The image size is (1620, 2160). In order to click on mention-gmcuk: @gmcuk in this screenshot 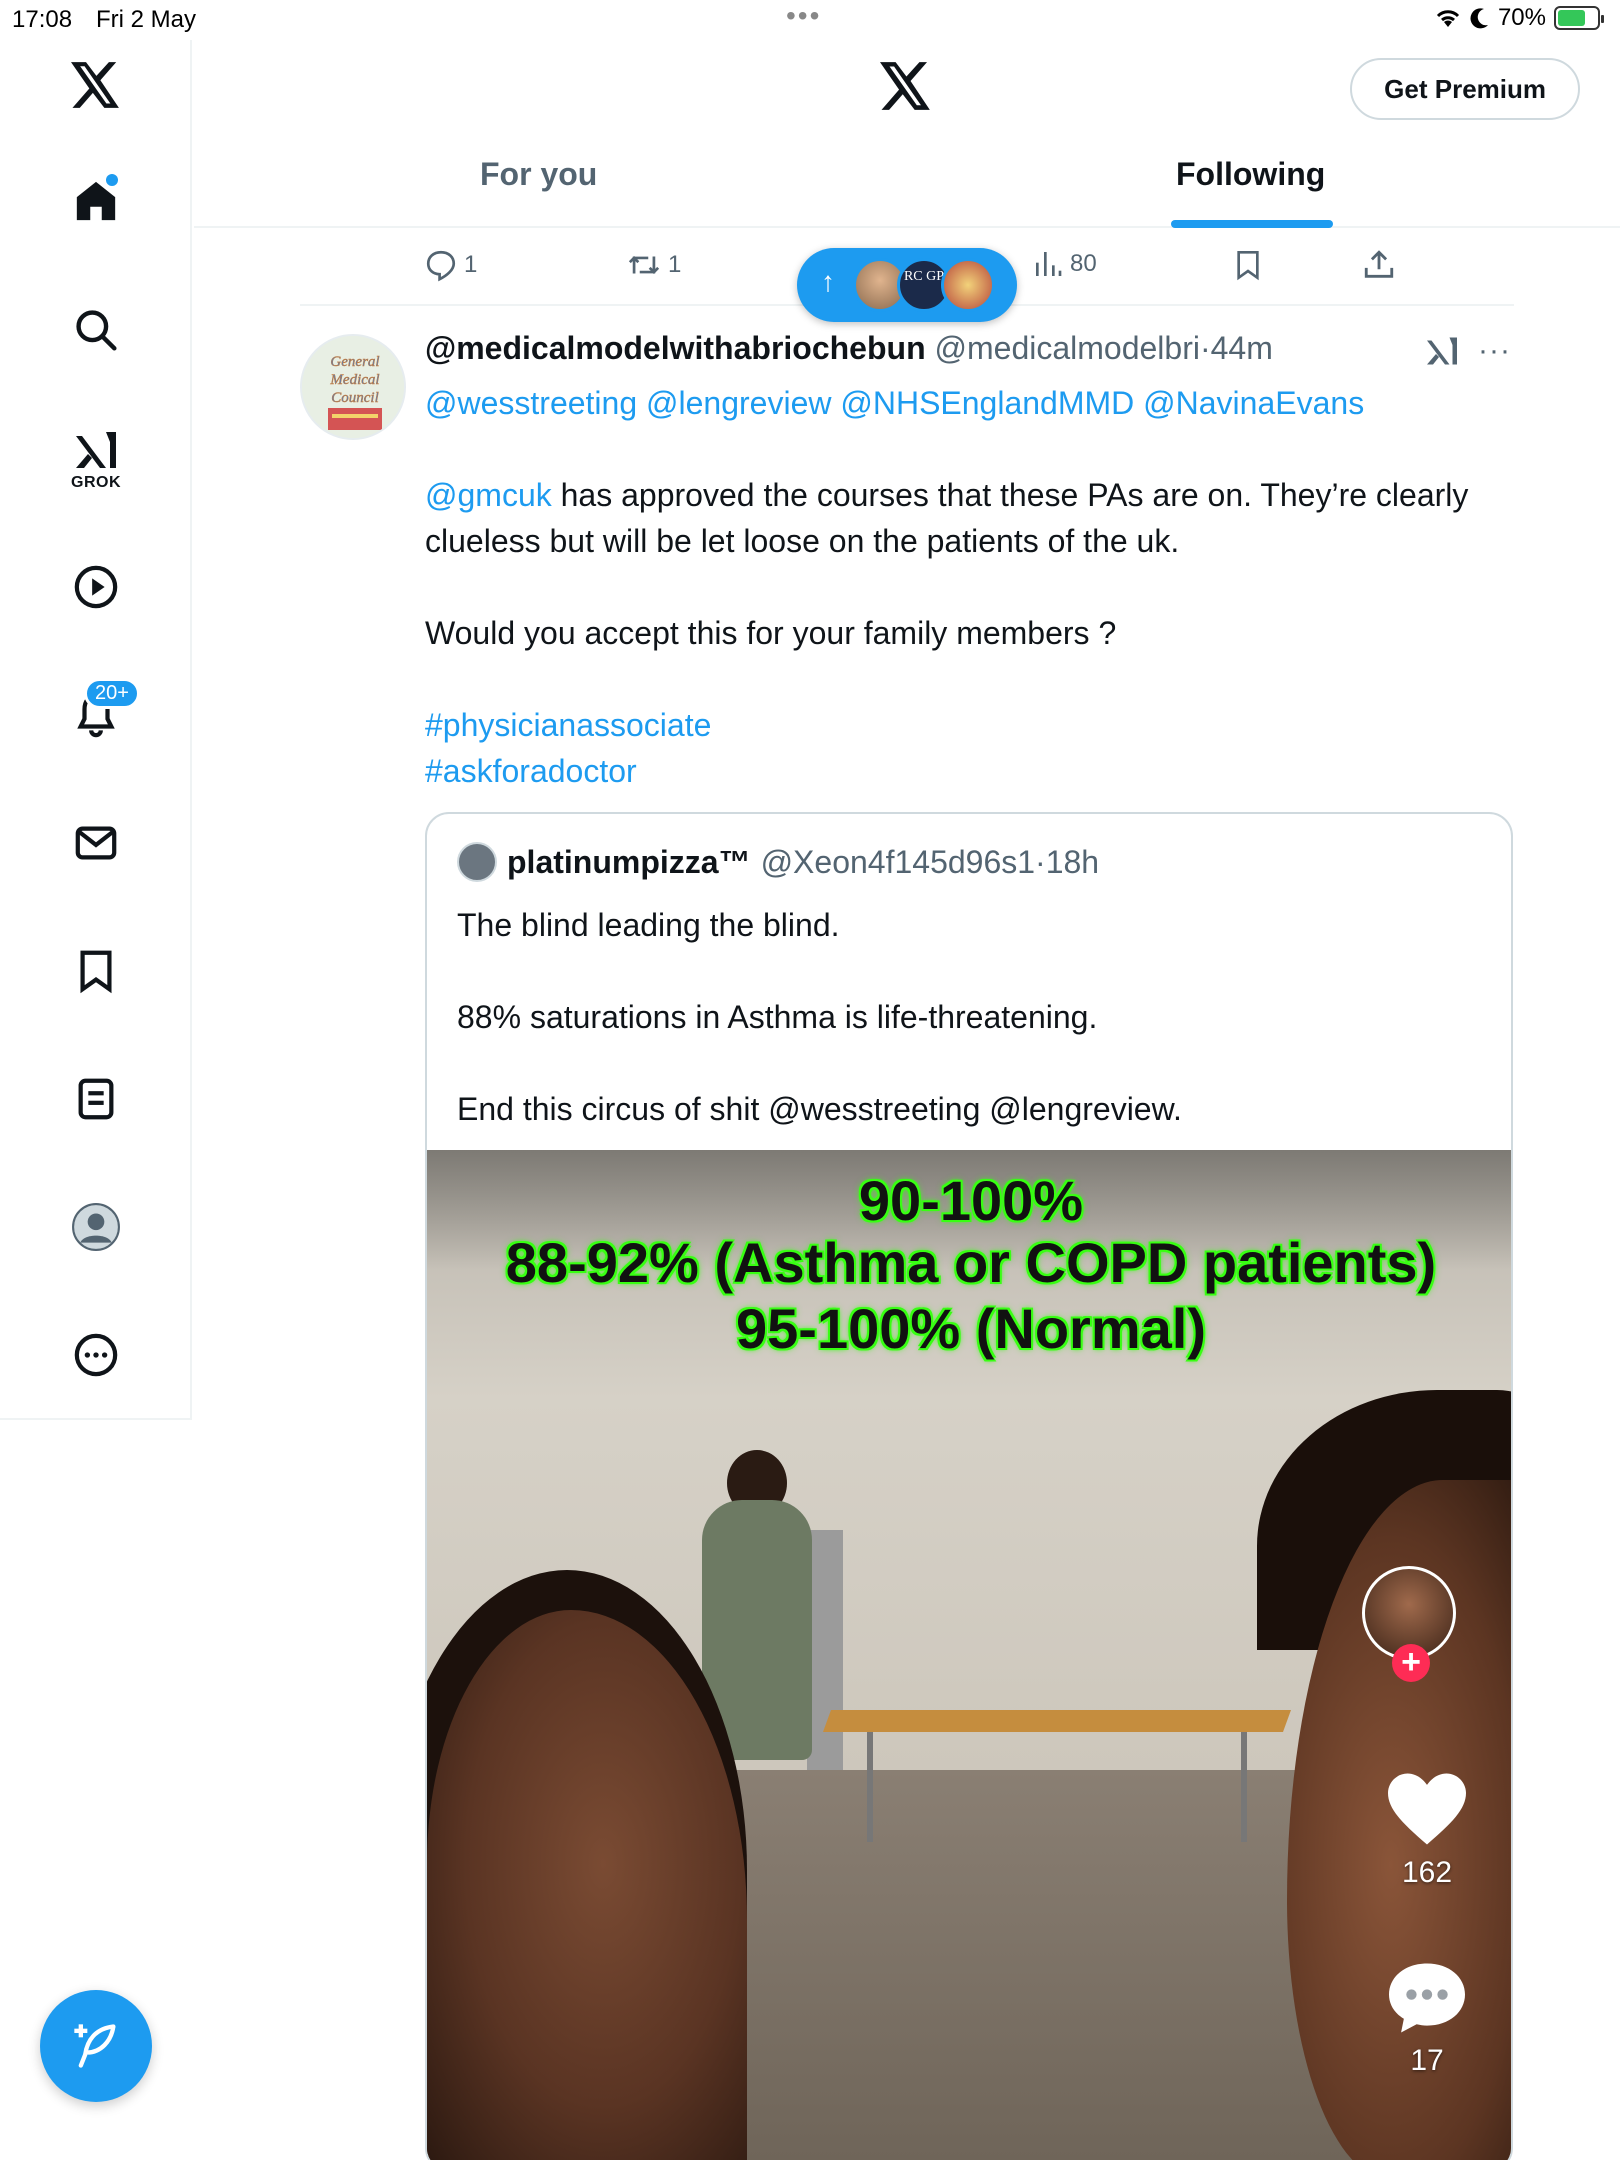, I will do `click(488, 495)`.